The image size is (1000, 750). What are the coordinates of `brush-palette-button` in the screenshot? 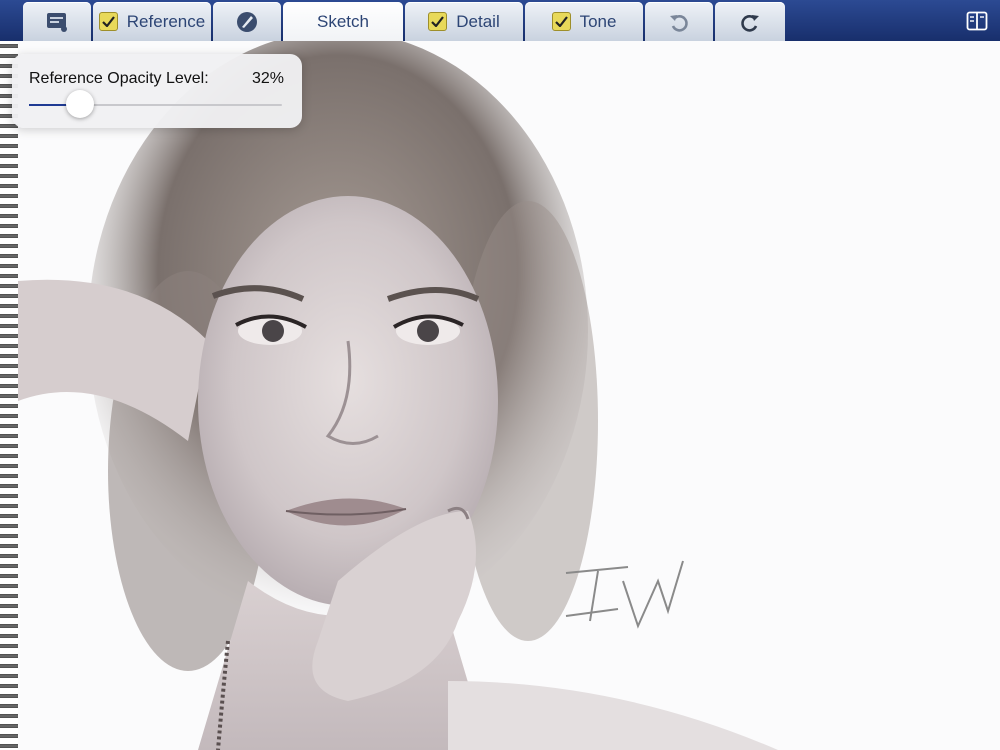 It's located at (247, 21).